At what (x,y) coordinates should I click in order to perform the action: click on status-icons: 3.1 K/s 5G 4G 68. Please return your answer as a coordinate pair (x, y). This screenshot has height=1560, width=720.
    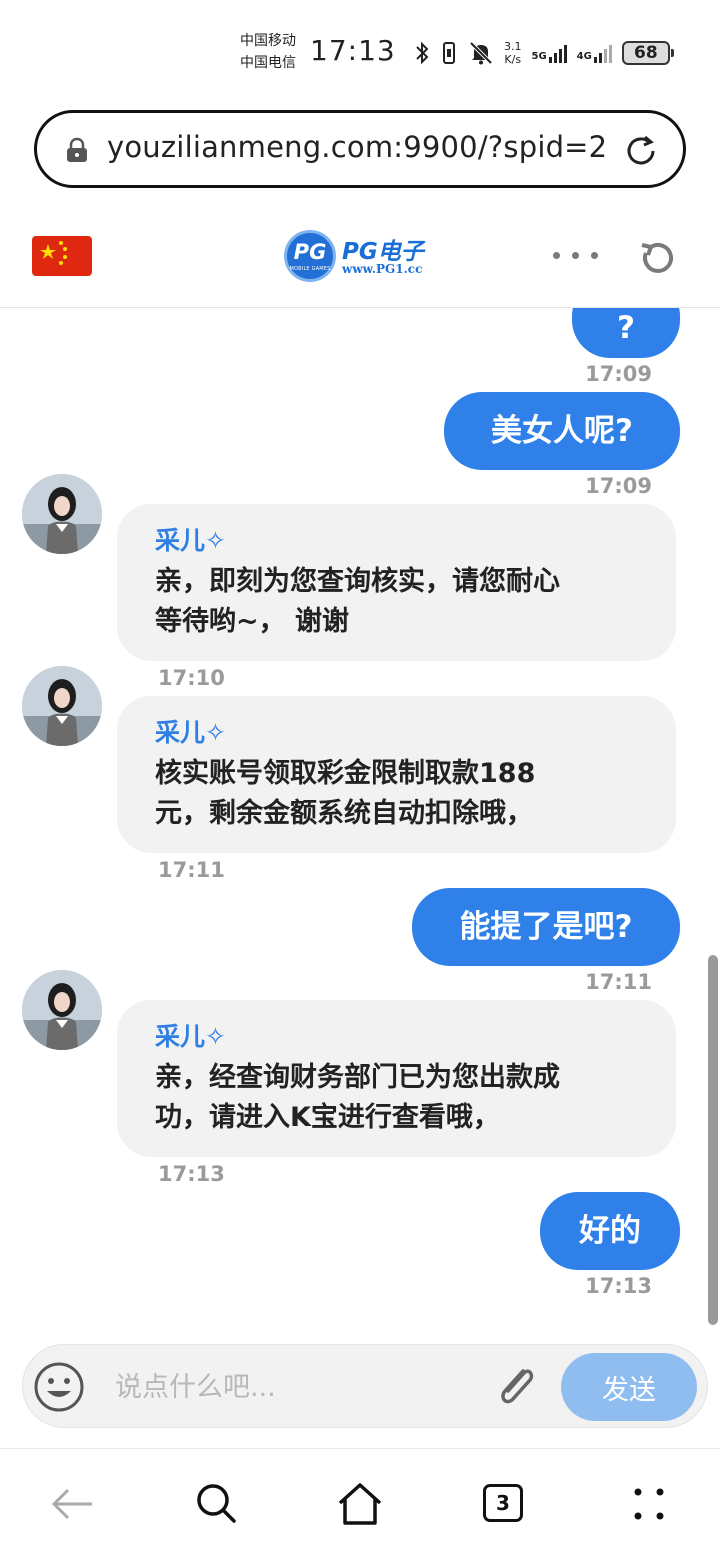
    Looking at the image, I should click on (544, 53).